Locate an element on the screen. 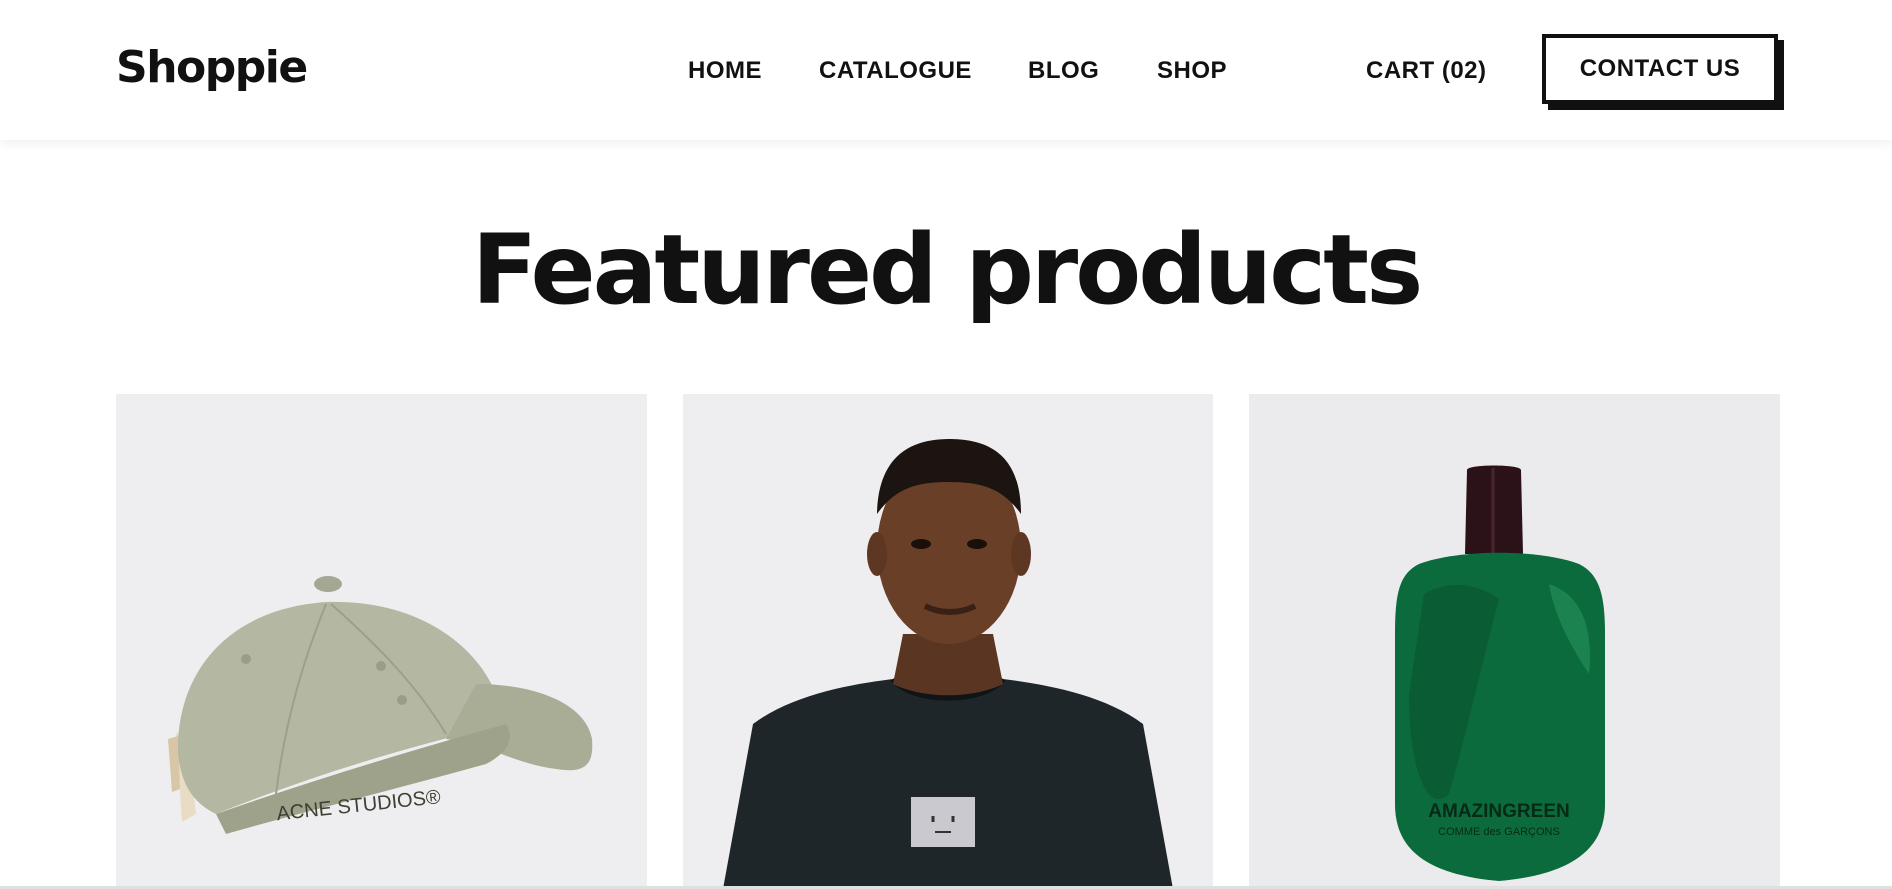 Image resolution: width=1892 pixels, height=889 pixels. nav-blog: BLOG is located at coordinates (1063, 71).